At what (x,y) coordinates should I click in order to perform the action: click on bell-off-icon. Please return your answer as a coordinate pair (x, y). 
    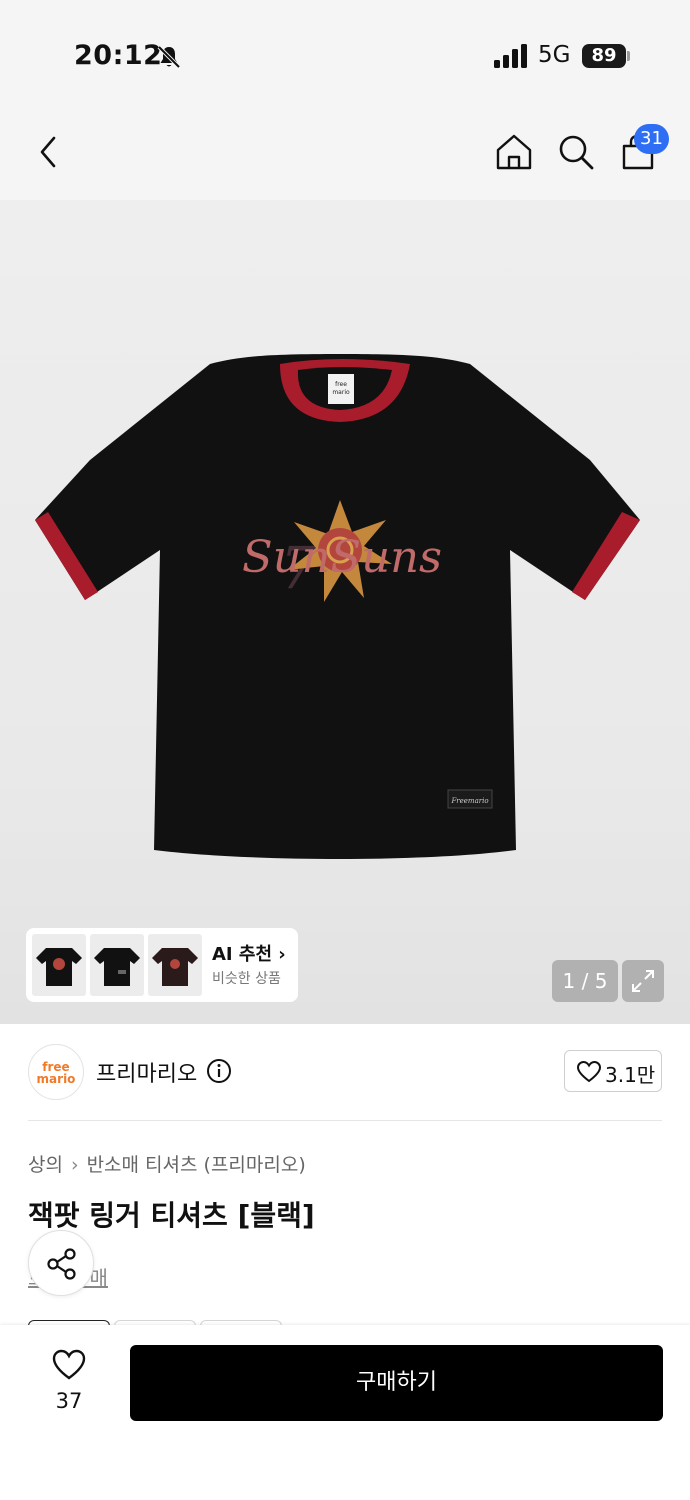
    Looking at the image, I should click on (169, 57).